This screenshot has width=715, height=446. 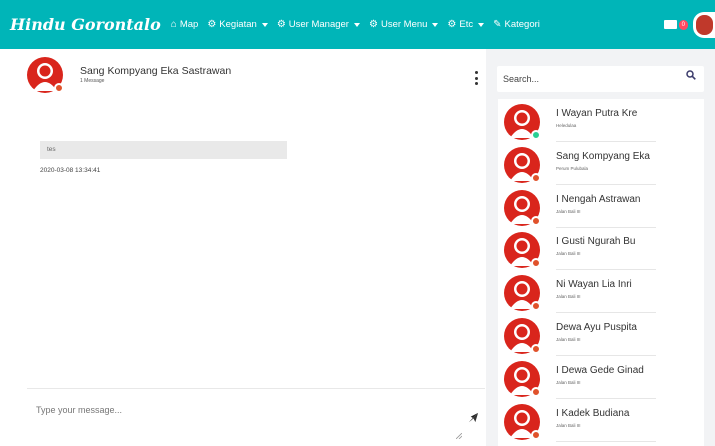 What do you see at coordinates (601, 292) in the screenshot?
I see `contact-item: Ni Wayan Lia Inri Jalan Bali III` at bounding box center [601, 292].